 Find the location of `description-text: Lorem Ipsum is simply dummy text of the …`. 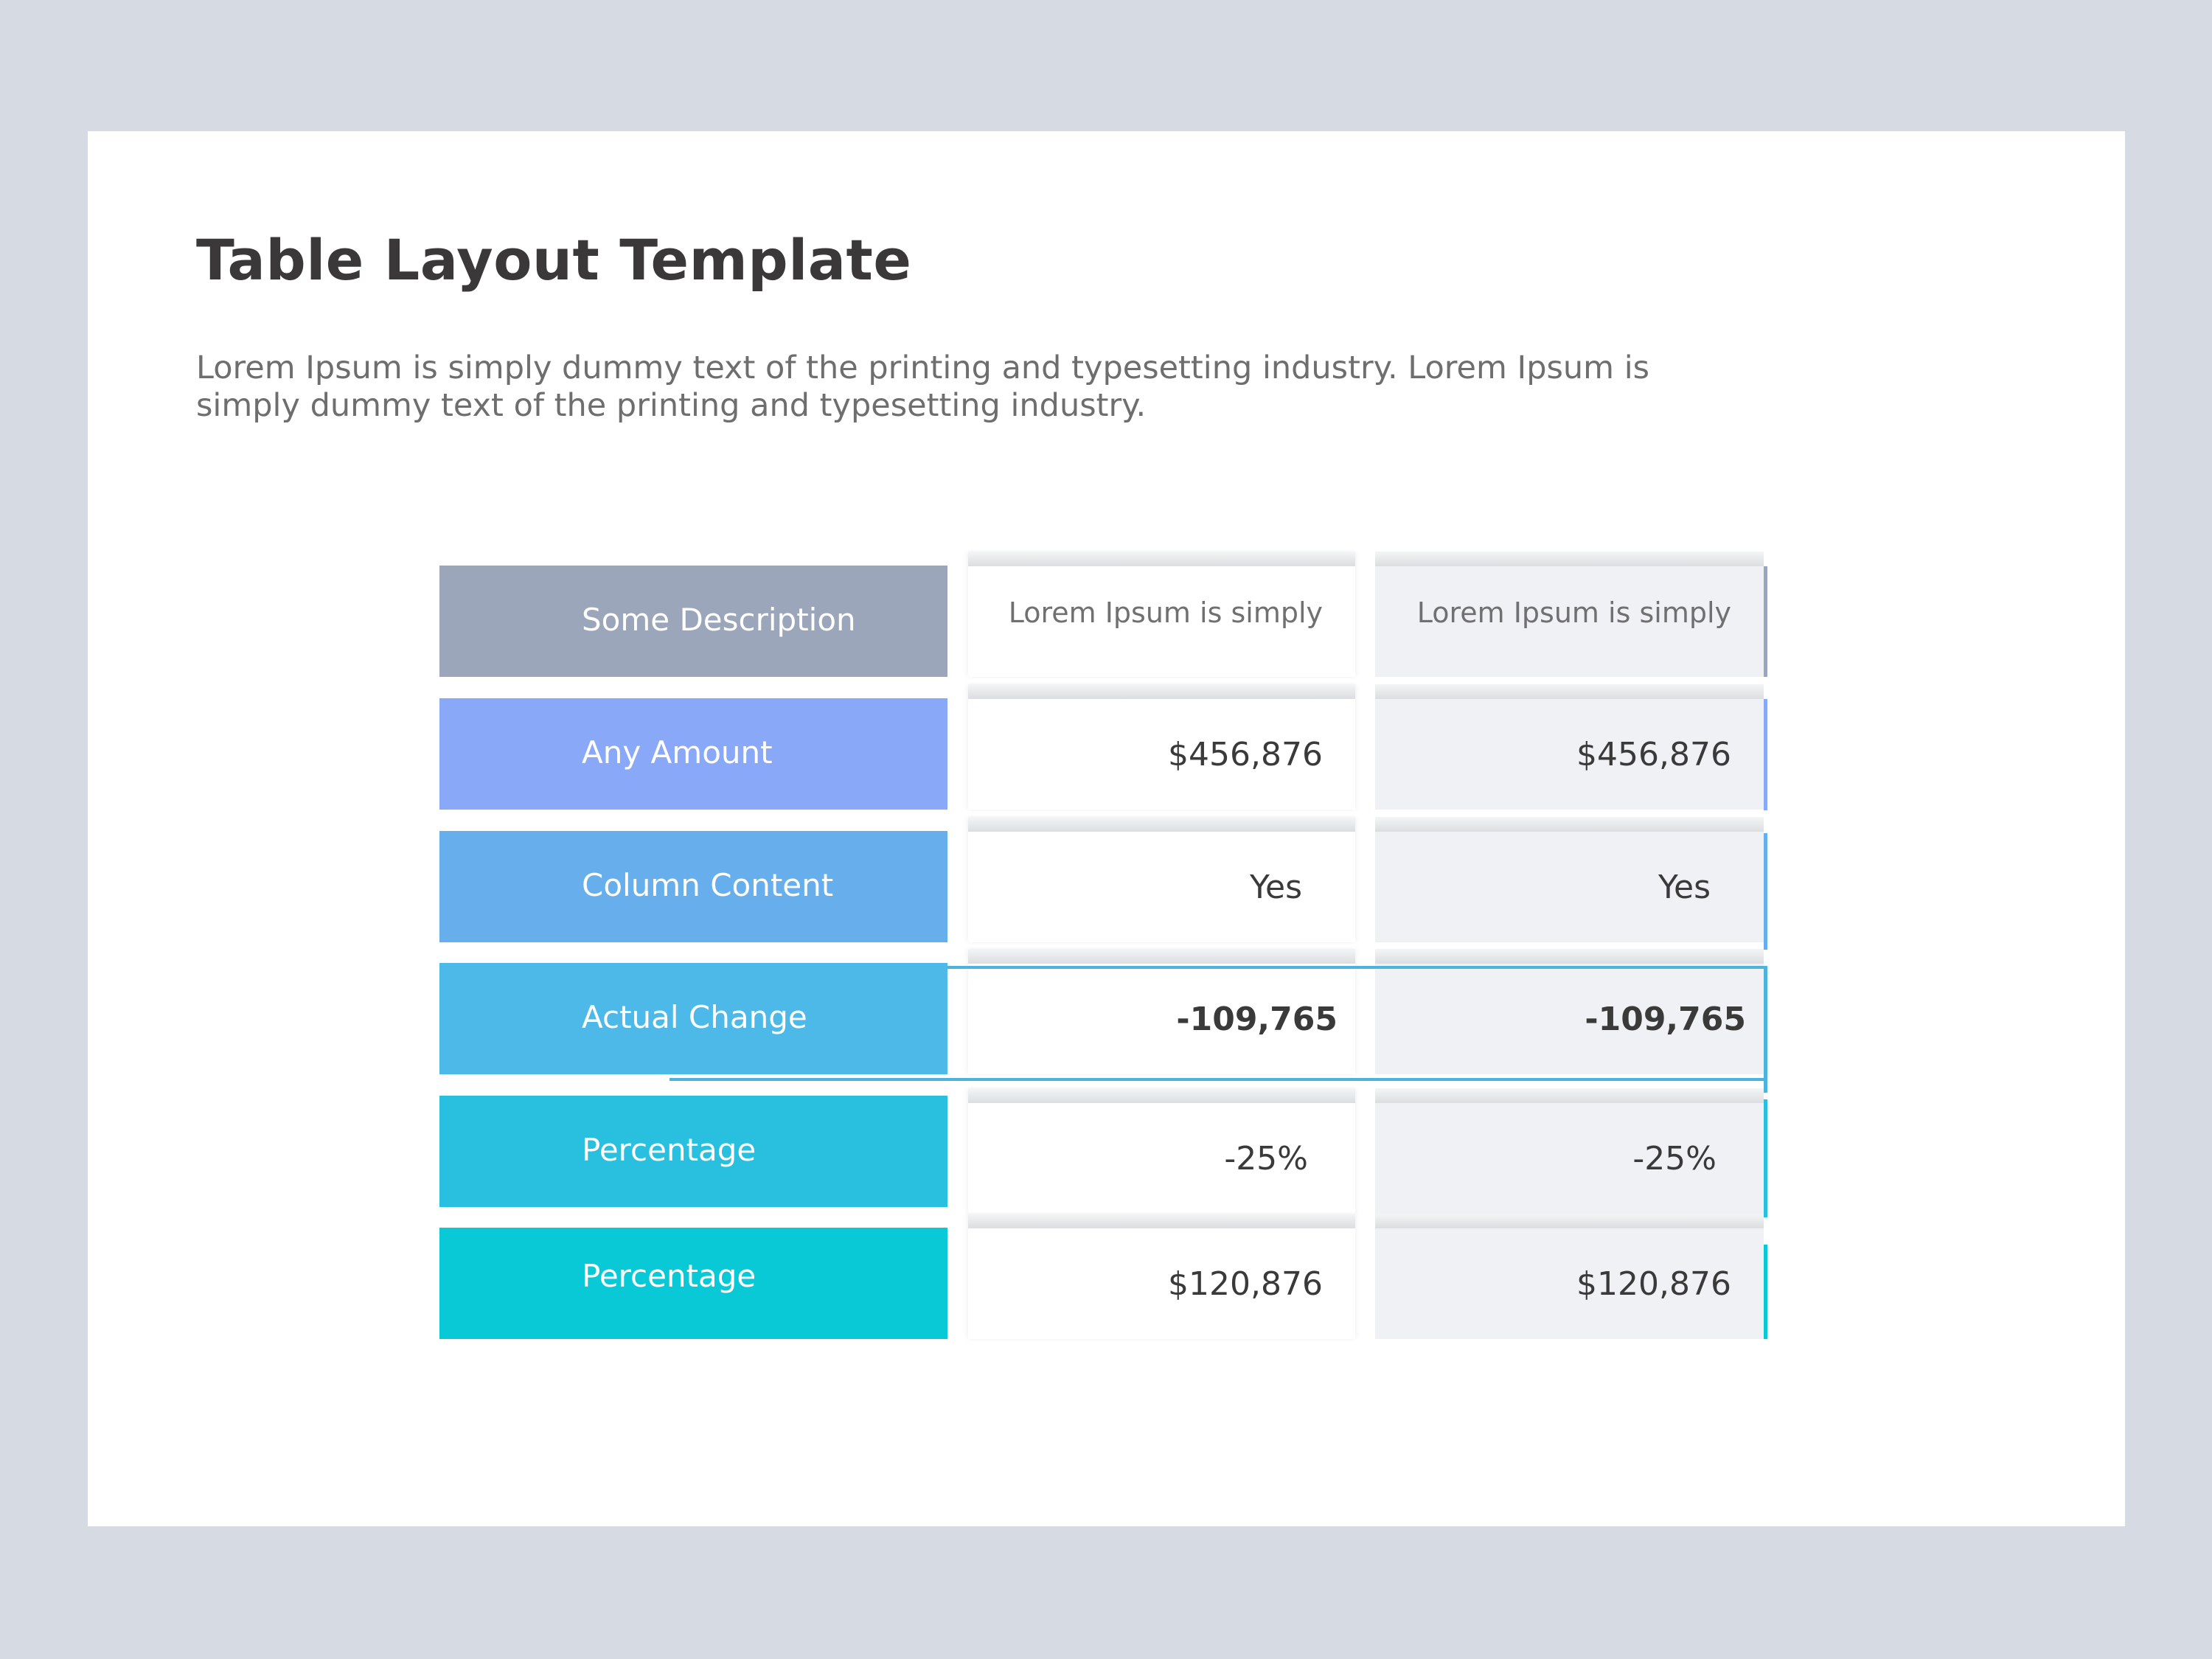

description-text: Lorem Ipsum is simply dummy text of the … is located at coordinates (923, 386).